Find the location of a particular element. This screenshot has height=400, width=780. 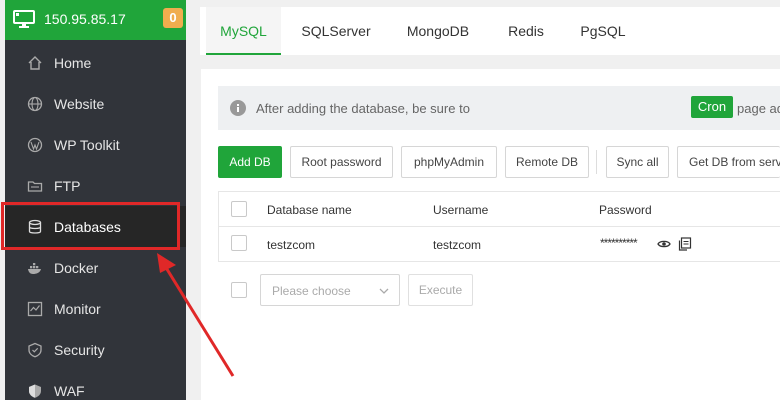

add-db-button: Add DB is located at coordinates (250, 162).